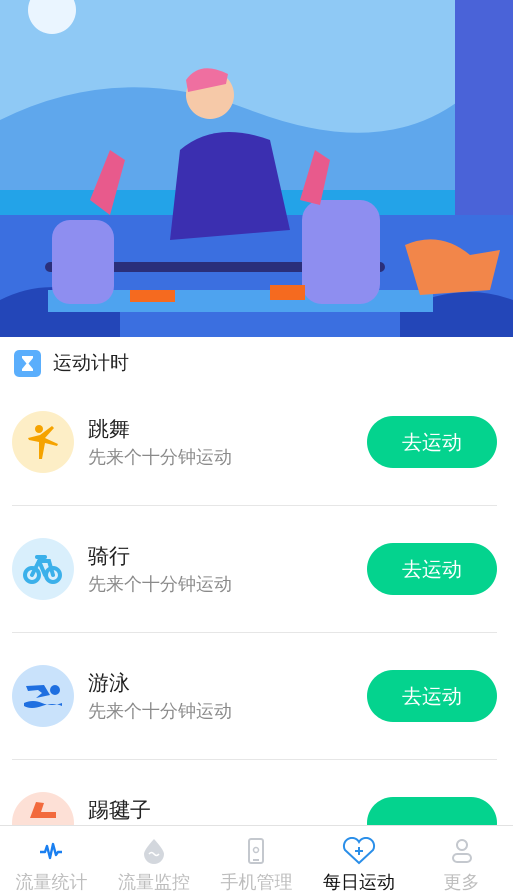  Describe the element at coordinates (359, 851) in the screenshot. I see `heart-plus-icon` at that location.